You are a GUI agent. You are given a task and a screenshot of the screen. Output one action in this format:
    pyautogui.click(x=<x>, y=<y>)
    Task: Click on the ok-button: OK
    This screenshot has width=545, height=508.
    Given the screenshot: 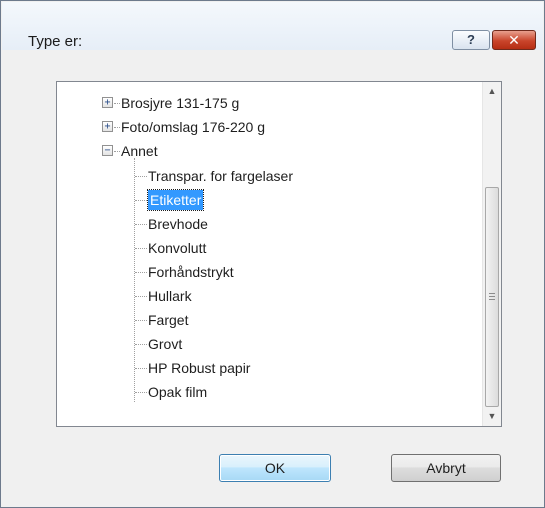 What is the action you would take?
    pyautogui.click(x=275, y=468)
    